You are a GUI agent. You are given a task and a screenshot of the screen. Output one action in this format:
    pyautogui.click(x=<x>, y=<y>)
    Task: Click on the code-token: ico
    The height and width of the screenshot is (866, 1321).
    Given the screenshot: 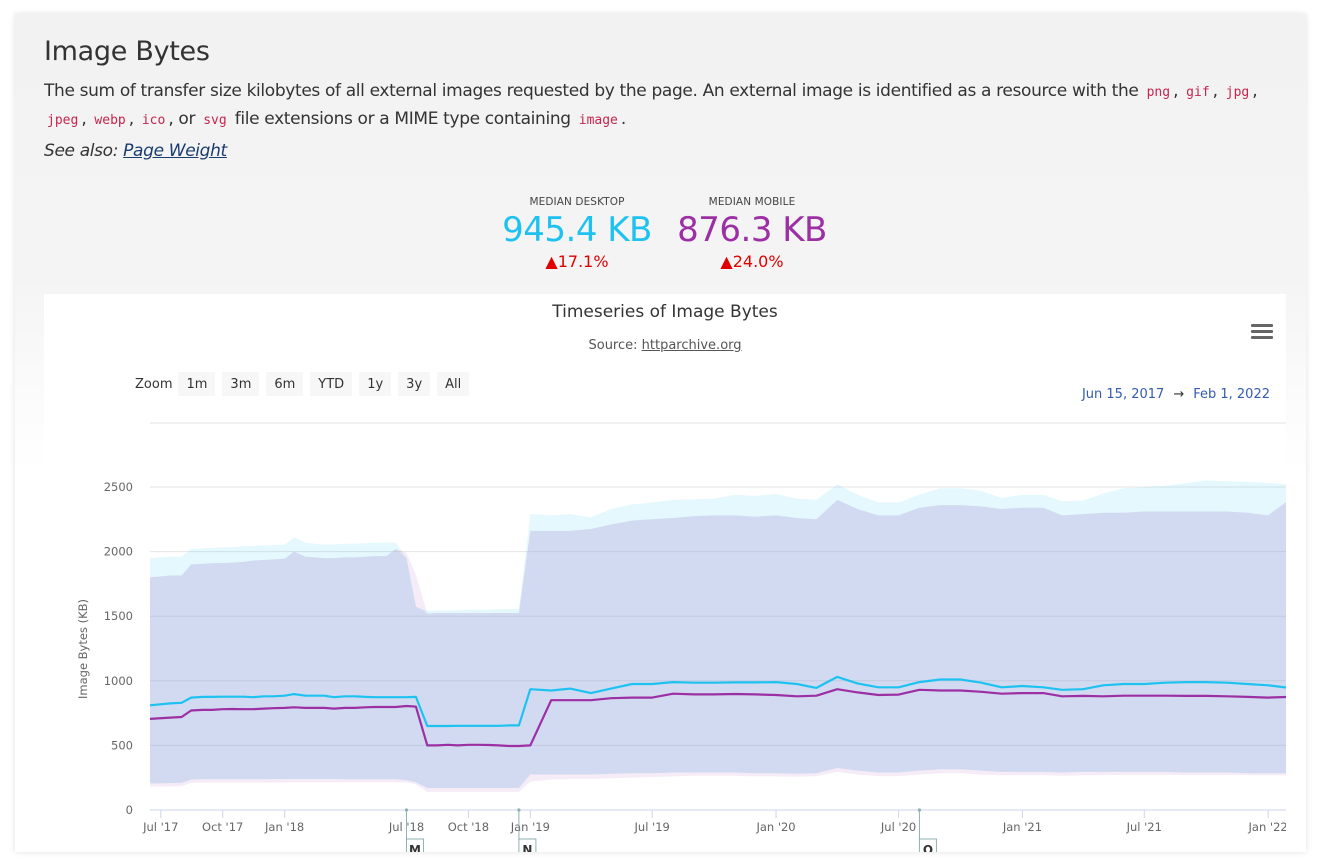 What is the action you would take?
    pyautogui.click(x=153, y=120)
    